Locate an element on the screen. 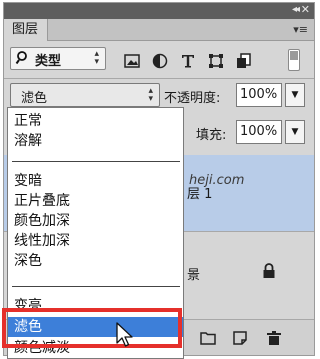 This screenshot has width=320, height=359. blend-option-darker-color: 深色 is located at coordinates (95, 261).